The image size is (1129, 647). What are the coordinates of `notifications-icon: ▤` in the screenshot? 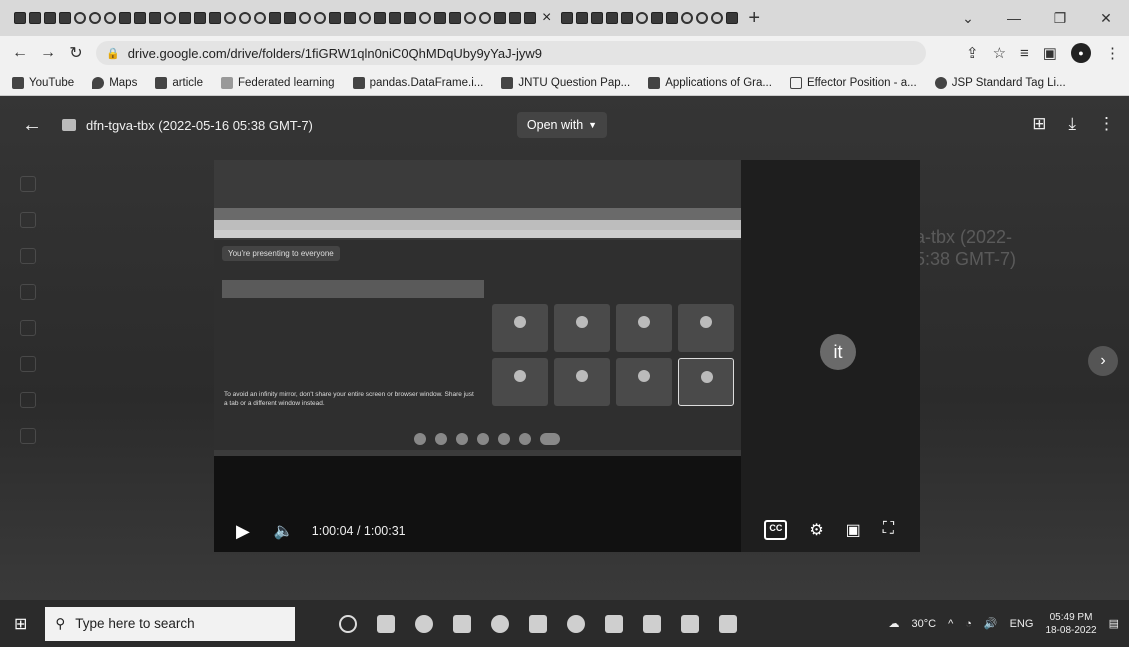 It's located at (1114, 623).